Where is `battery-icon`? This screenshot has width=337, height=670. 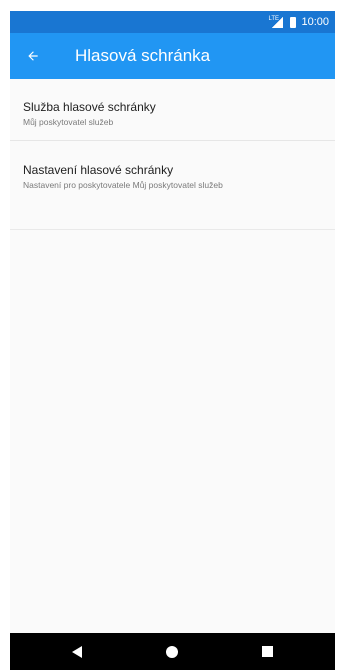 battery-icon is located at coordinates (293, 22).